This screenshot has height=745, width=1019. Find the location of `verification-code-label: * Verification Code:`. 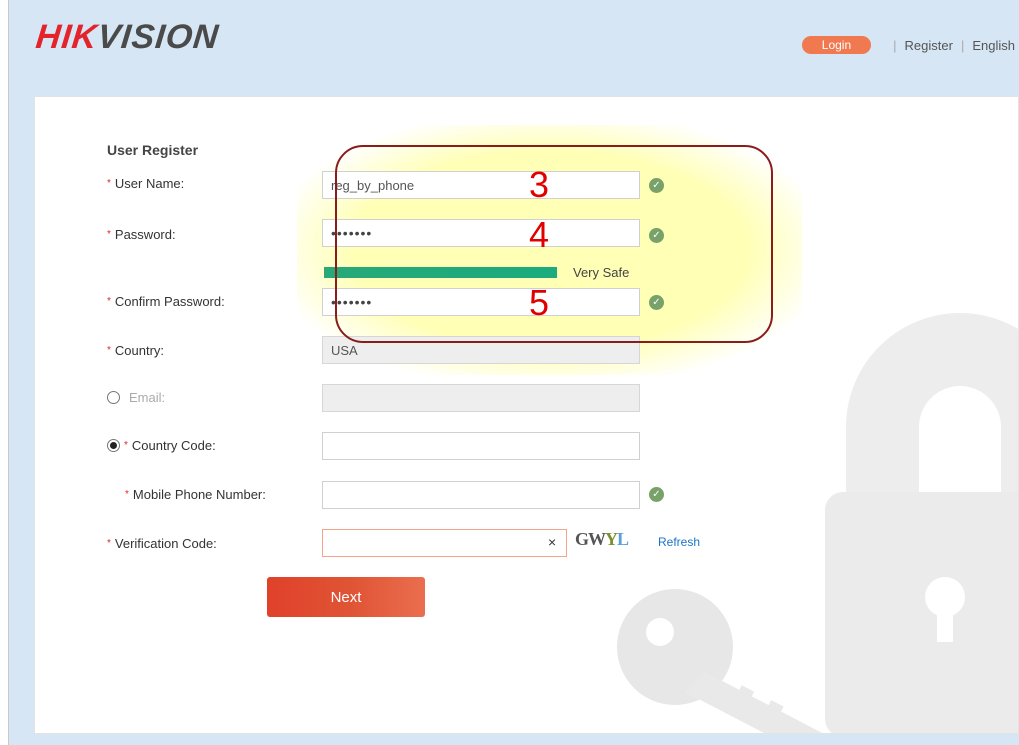

verification-code-label: * Verification Code: is located at coordinates (162, 543).